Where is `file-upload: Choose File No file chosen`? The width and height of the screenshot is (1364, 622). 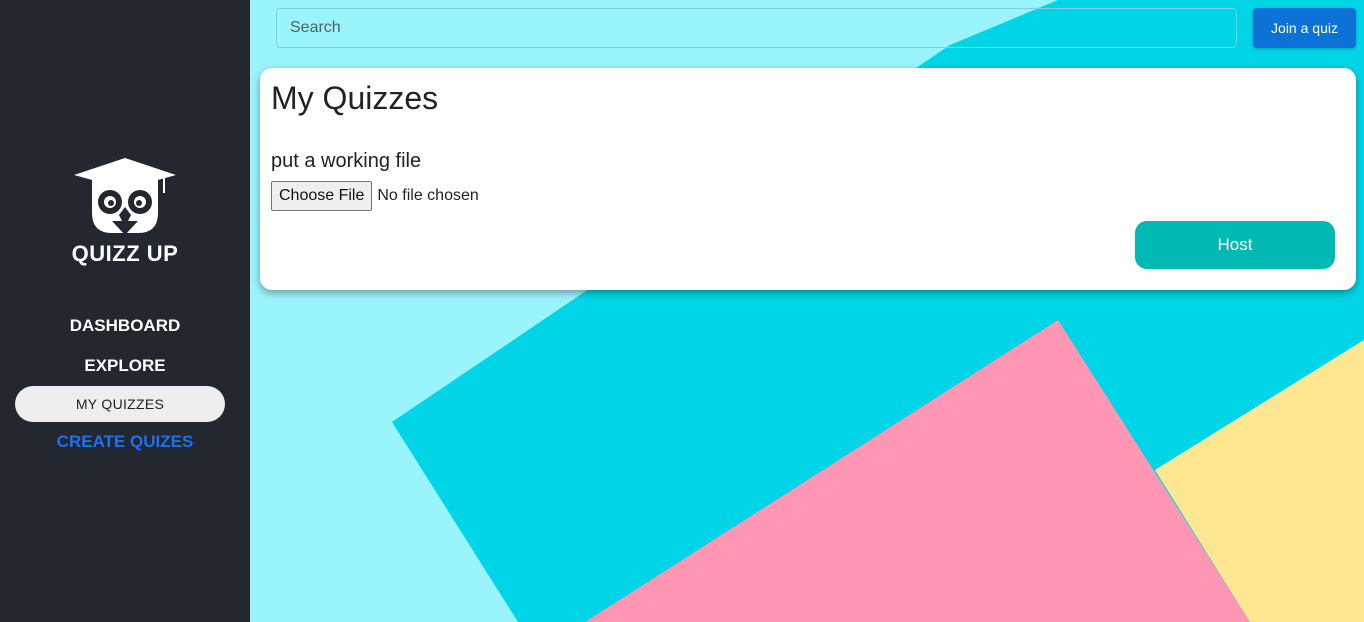
file-upload: Choose File No file chosen is located at coordinates (375, 196).